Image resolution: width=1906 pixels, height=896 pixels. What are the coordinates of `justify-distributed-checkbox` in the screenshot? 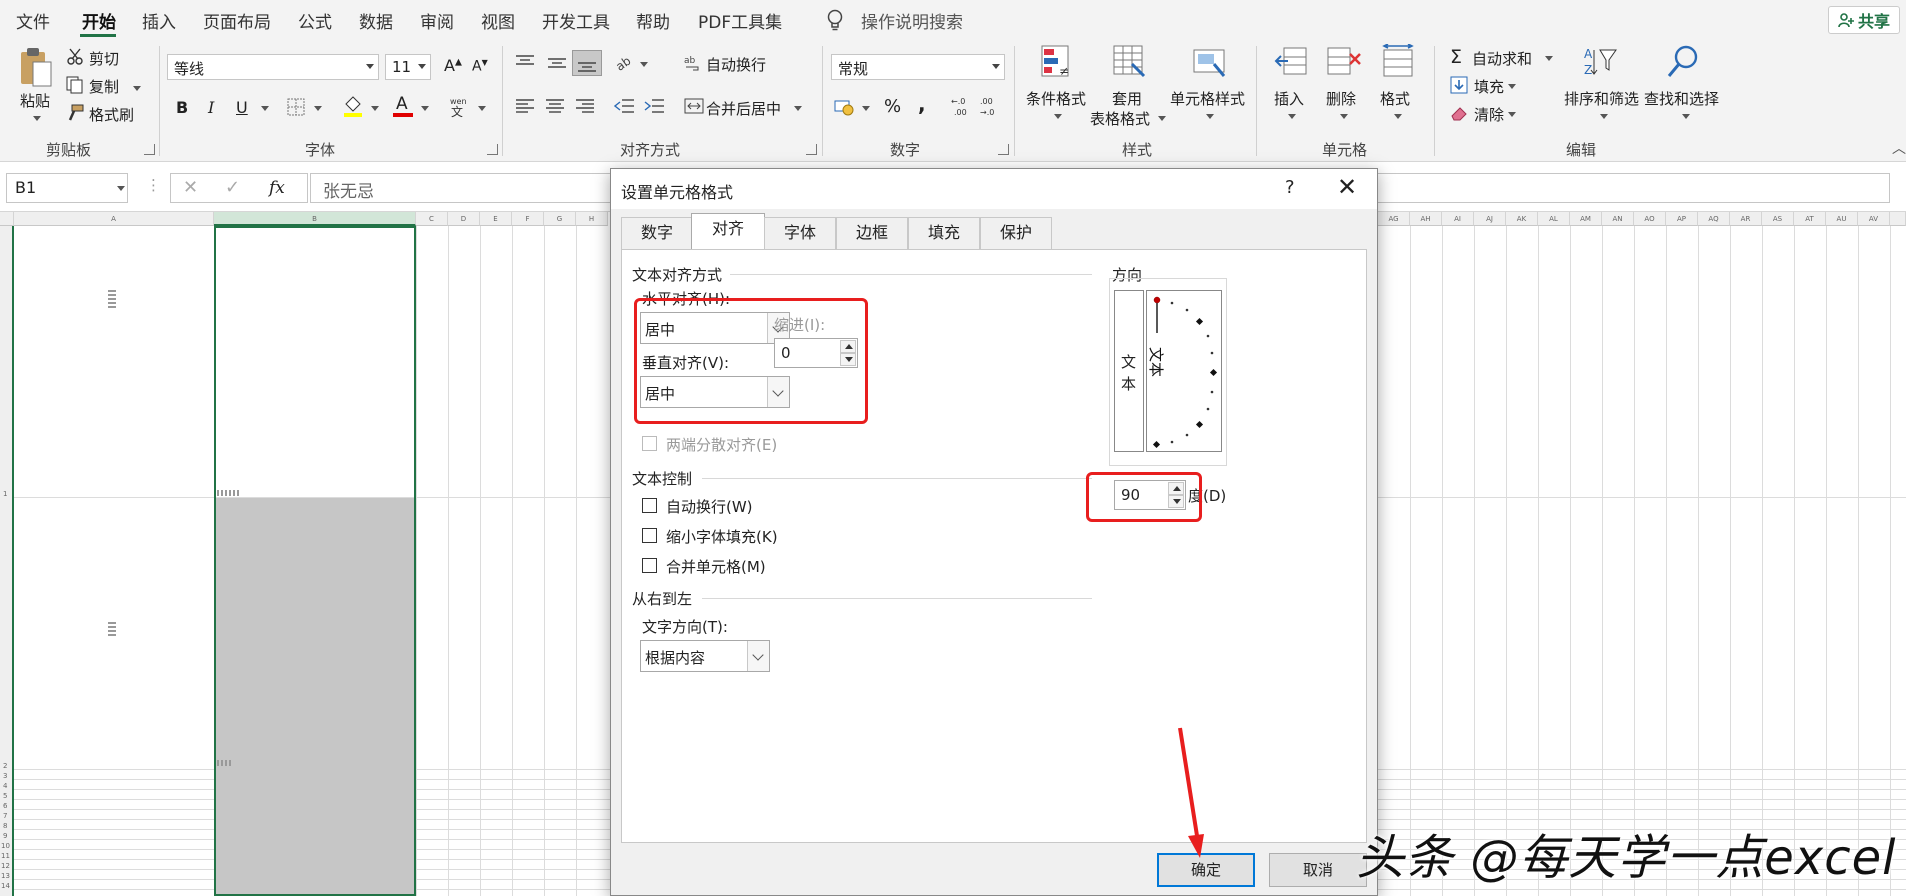 It's located at (649, 443).